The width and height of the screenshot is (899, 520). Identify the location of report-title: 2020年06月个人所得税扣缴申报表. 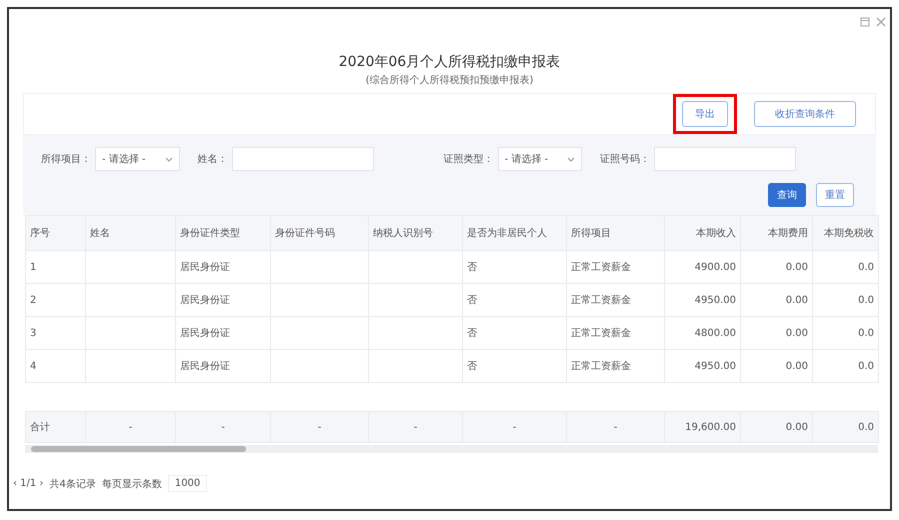
(449, 62).